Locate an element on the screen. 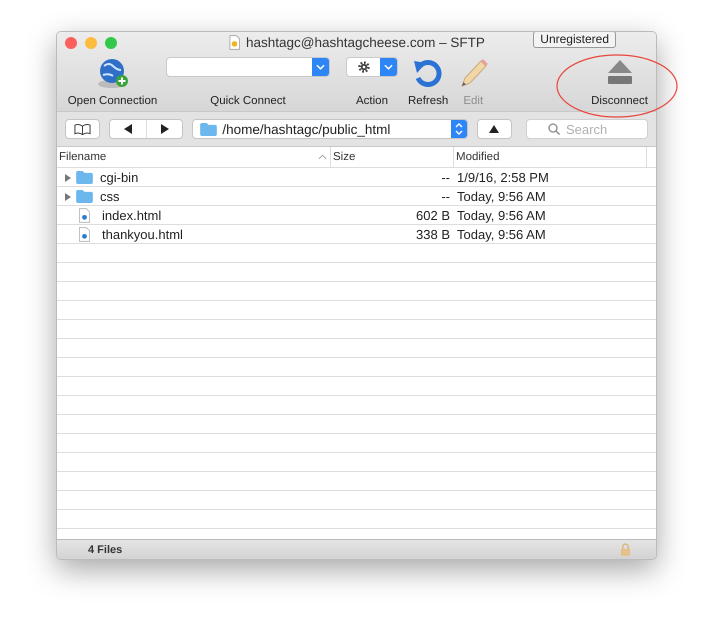  column-header: Size is located at coordinates (392, 157).